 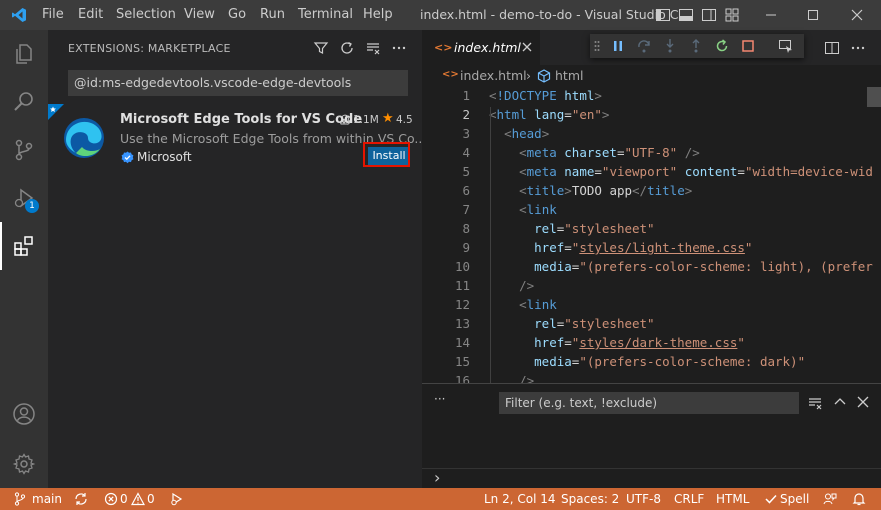 What do you see at coordinates (24, 54) in the screenshot?
I see `explorer-icon` at bounding box center [24, 54].